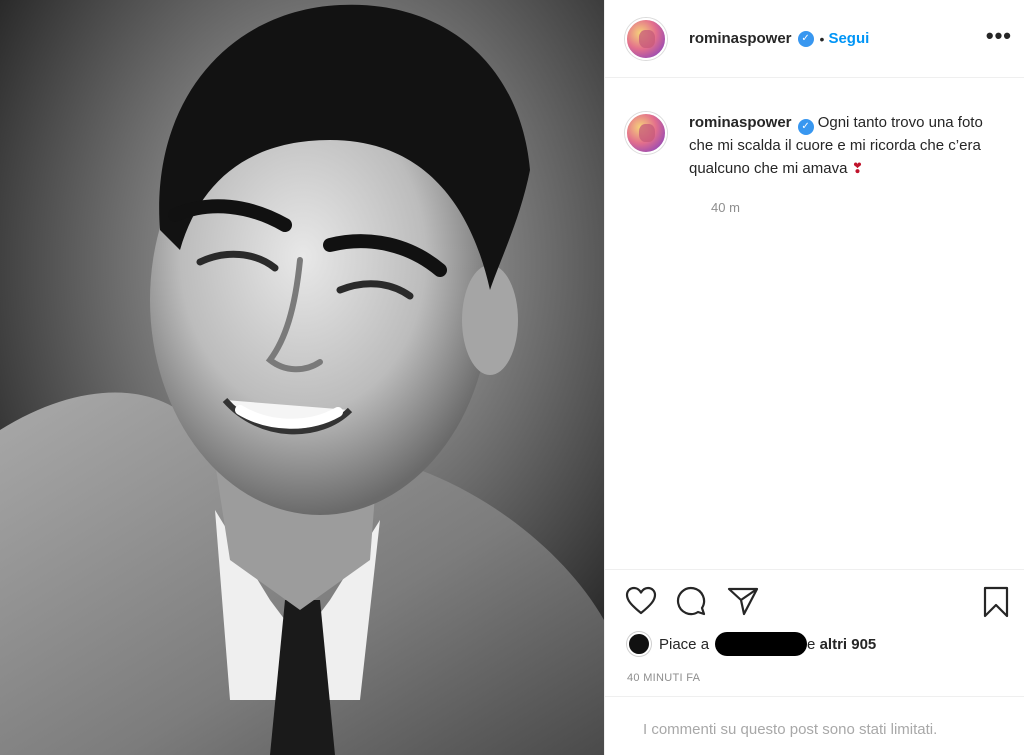  I want to click on caption-time: 40 m, so click(857, 207).